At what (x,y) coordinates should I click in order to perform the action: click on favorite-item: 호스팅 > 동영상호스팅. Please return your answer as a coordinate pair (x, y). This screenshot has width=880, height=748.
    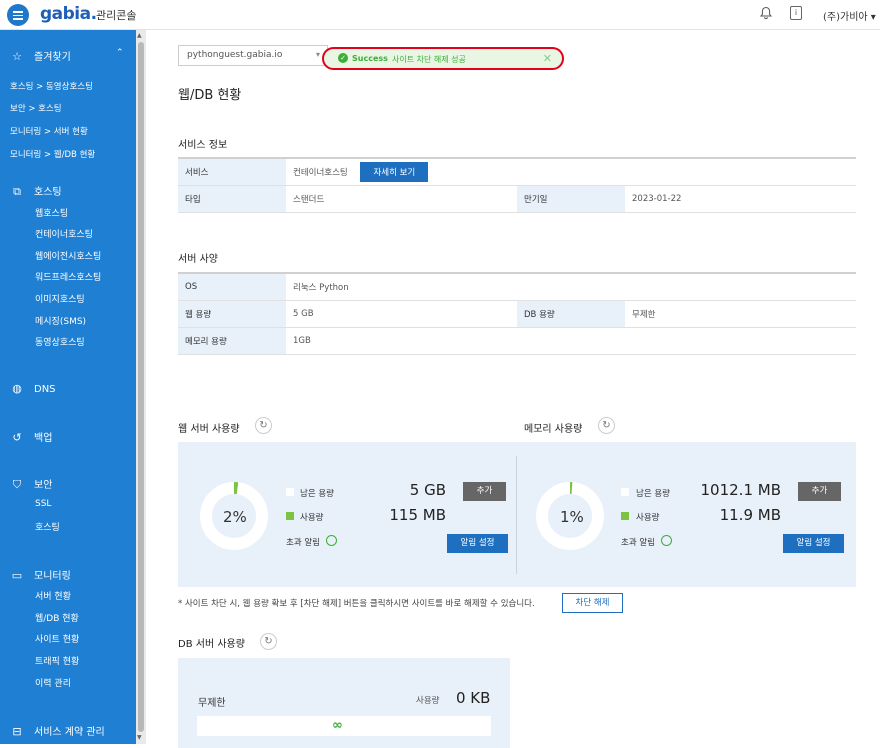
    Looking at the image, I should click on (51, 86).